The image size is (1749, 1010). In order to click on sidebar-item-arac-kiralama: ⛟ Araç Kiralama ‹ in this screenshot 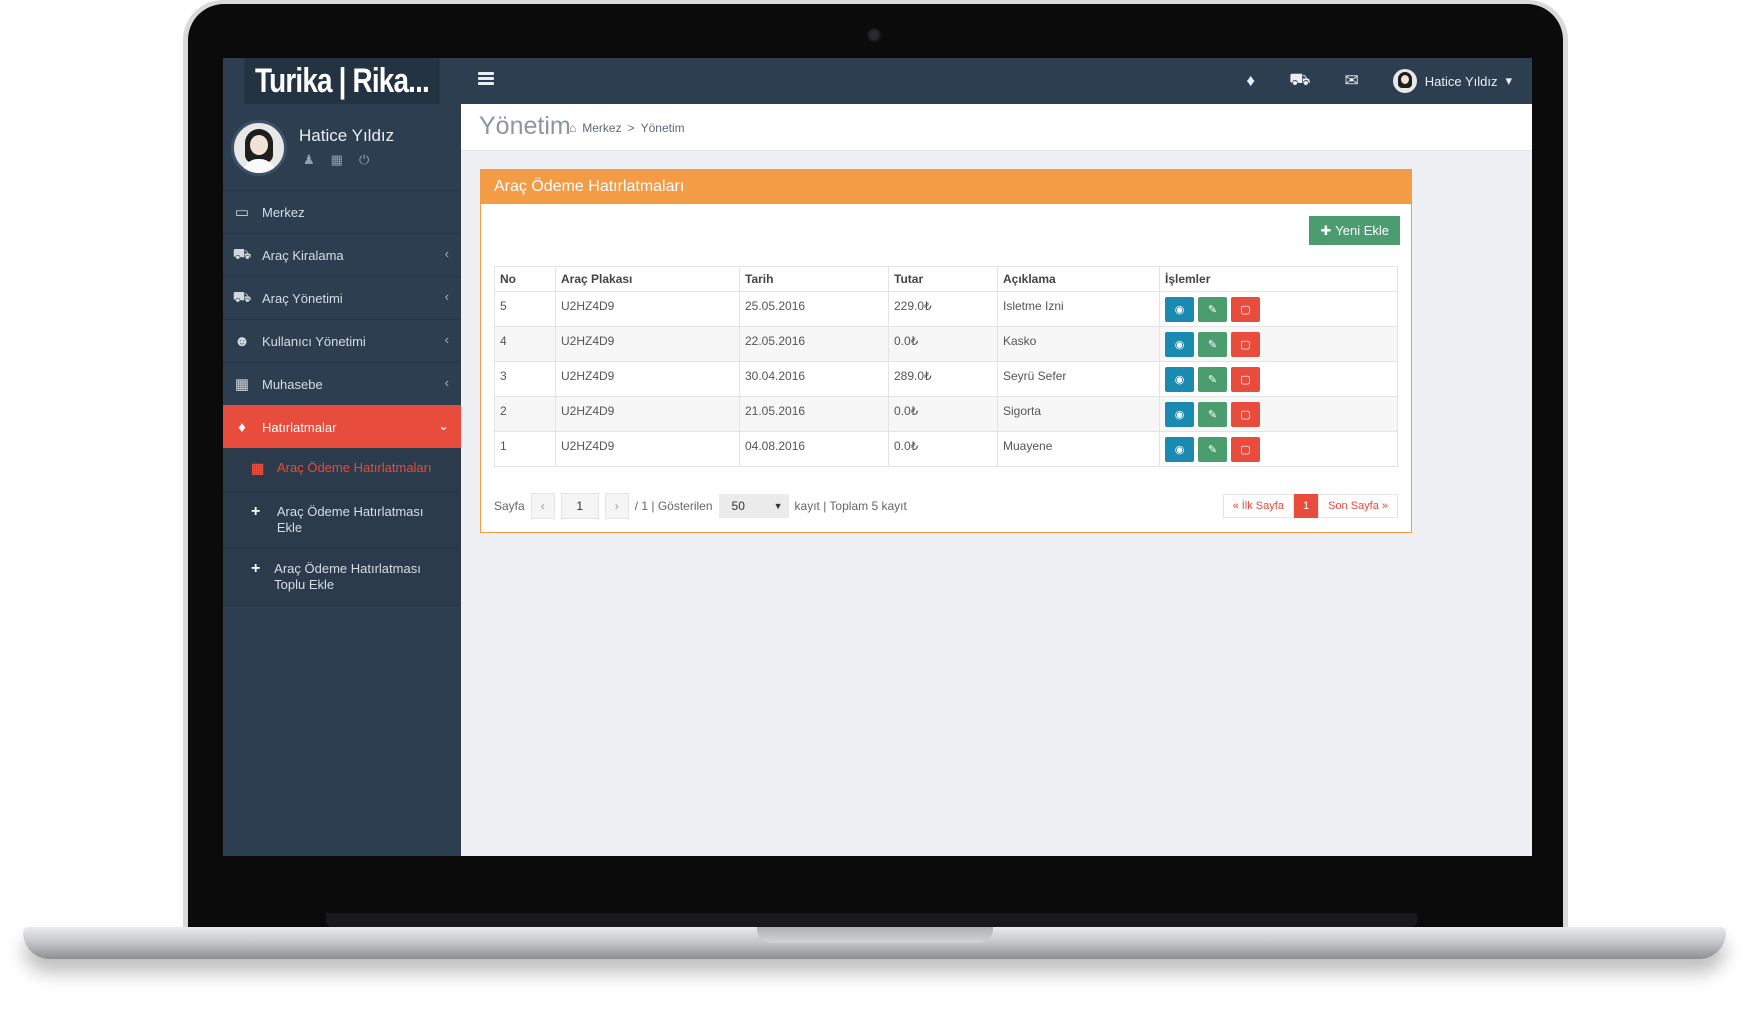, I will do `click(342, 254)`.